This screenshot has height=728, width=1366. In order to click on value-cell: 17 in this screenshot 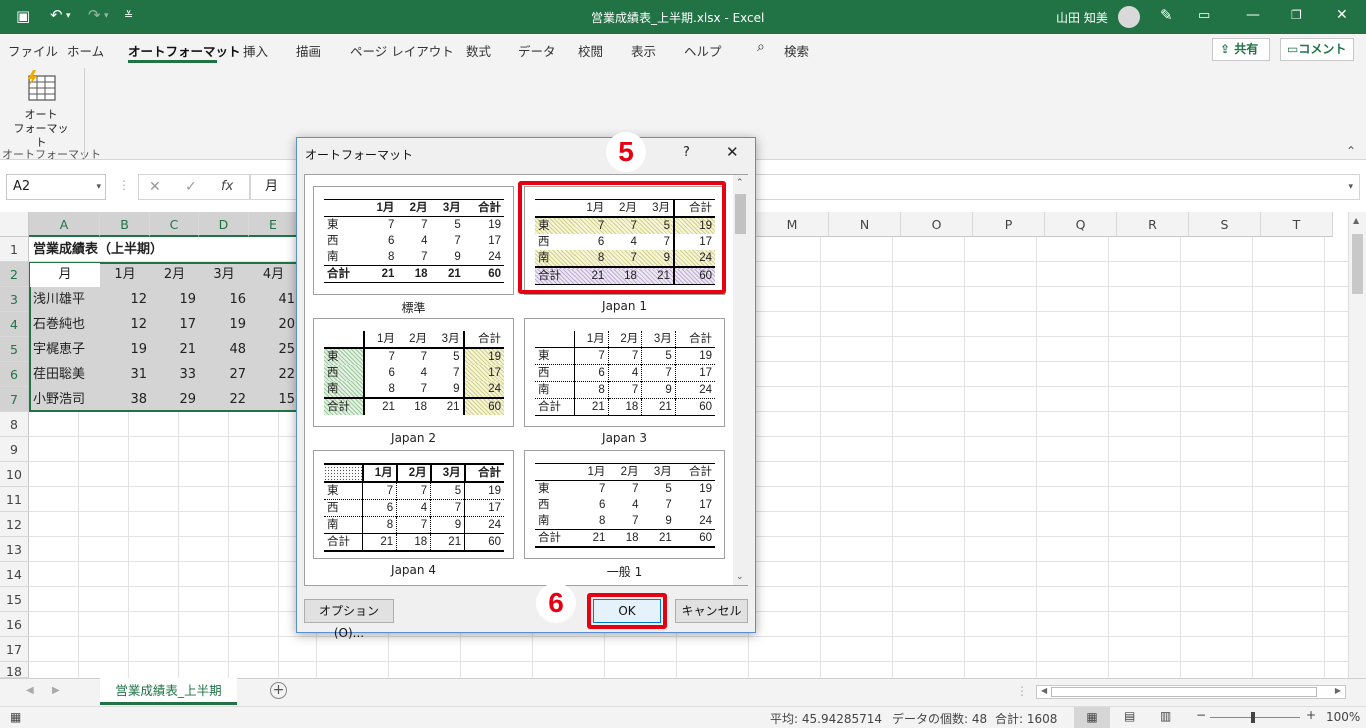, I will do `click(174, 324)`.